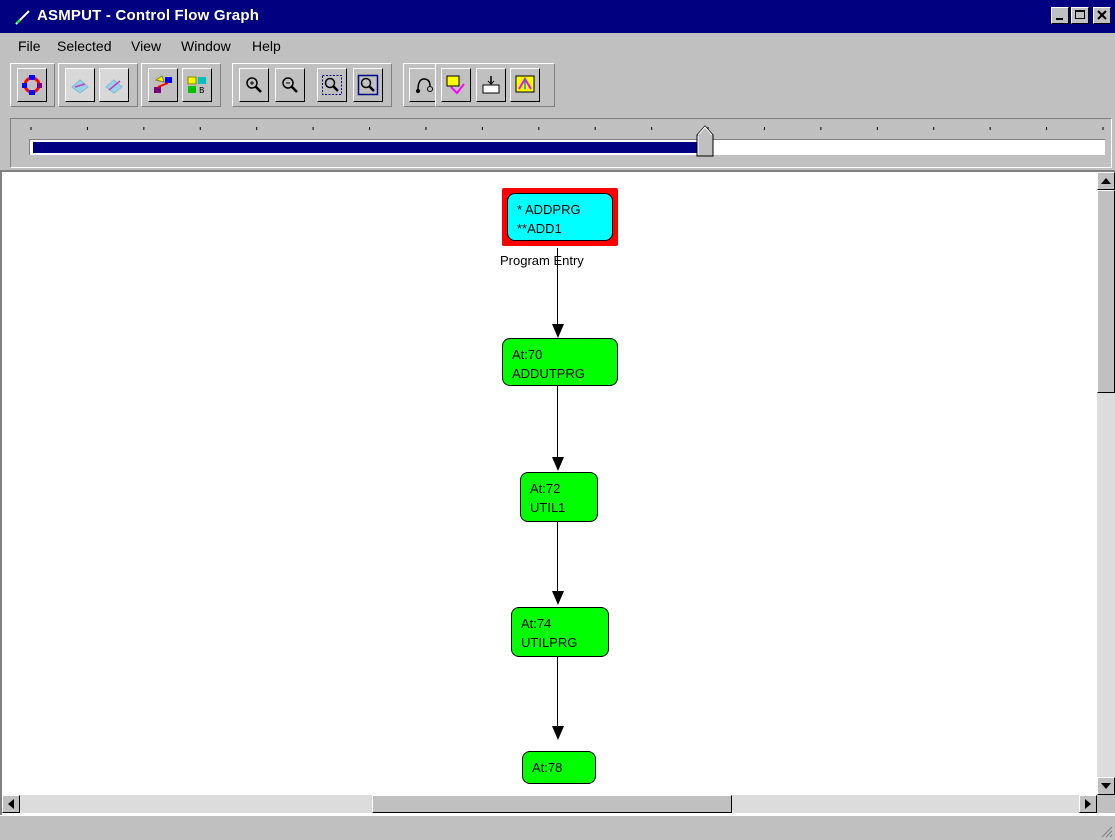  I want to click on slider-track, so click(567, 147).